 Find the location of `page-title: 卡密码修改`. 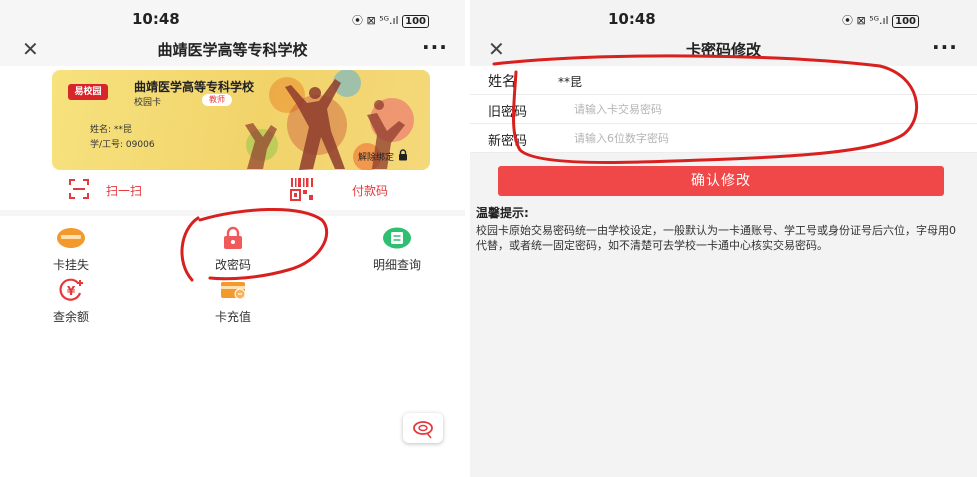

page-title: 卡密码修改 is located at coordinates (723, 50).